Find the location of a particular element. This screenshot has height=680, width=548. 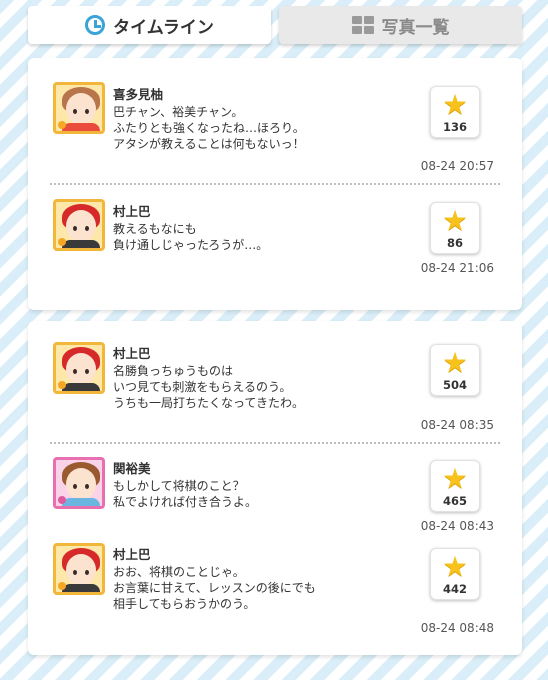

grid-icon is located at coordinates (362, 25).